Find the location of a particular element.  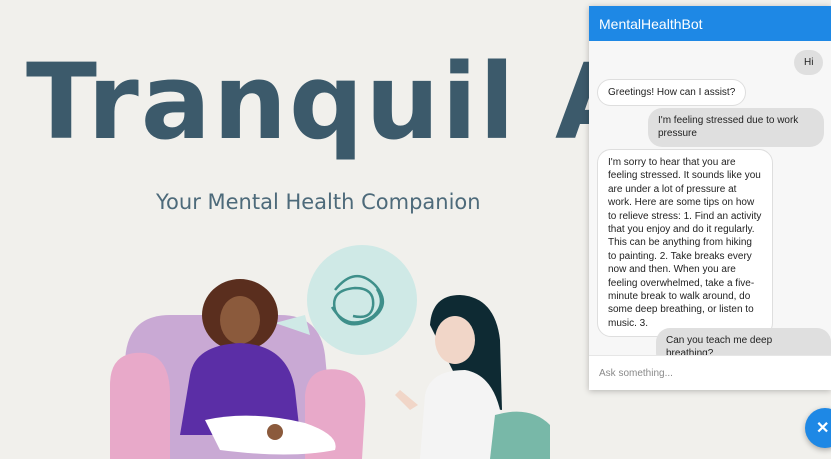

close-chat-button: ✕ is located at coordinates (818, 428).